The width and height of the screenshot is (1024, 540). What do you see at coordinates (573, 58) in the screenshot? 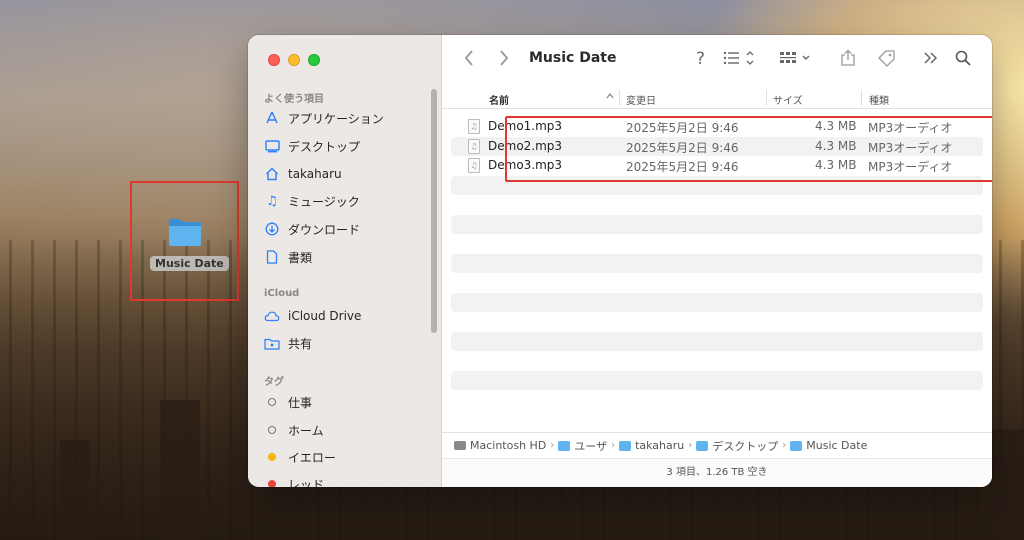
I see `window-title: Music Date` at bounding box center [573, 58].